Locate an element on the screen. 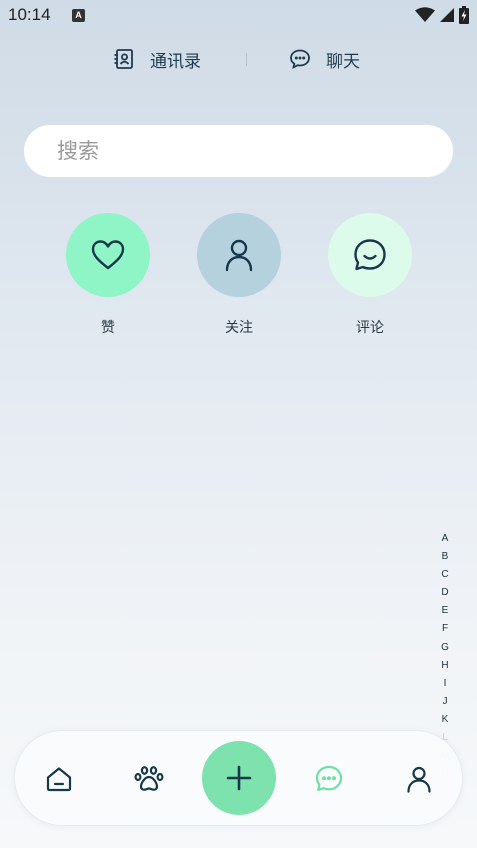  add-icon is located at coordinates (239, 778).